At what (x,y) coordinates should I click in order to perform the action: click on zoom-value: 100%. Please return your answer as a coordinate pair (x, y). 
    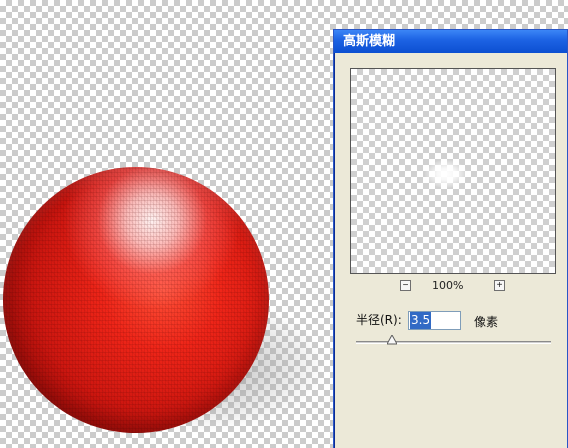
    Looking at the image, I should click on (448, 285).